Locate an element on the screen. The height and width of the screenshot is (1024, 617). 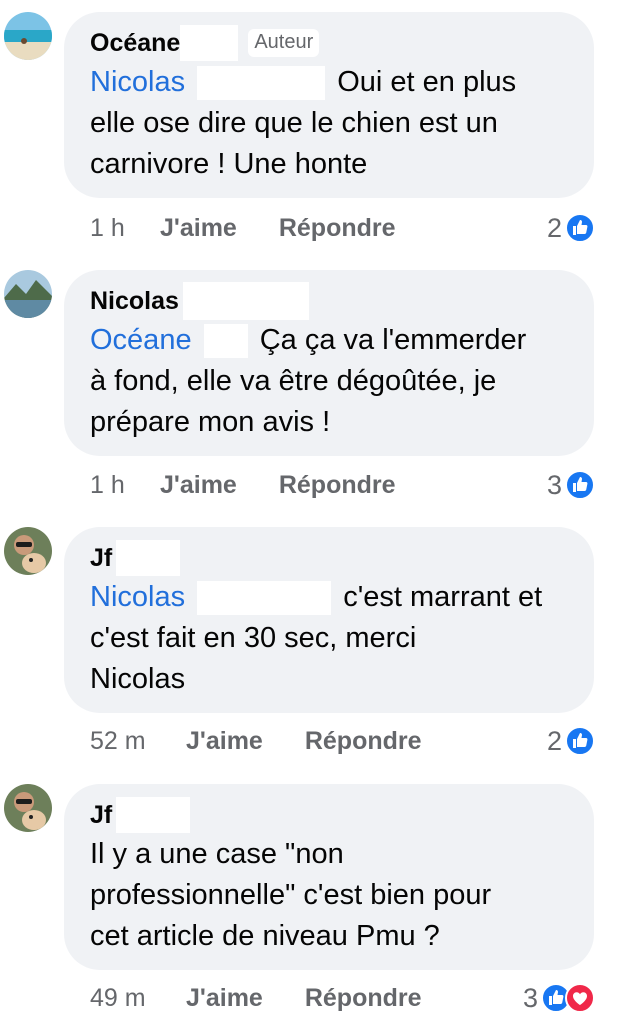
beach-photo-icon is located at coordinates (28, 36).